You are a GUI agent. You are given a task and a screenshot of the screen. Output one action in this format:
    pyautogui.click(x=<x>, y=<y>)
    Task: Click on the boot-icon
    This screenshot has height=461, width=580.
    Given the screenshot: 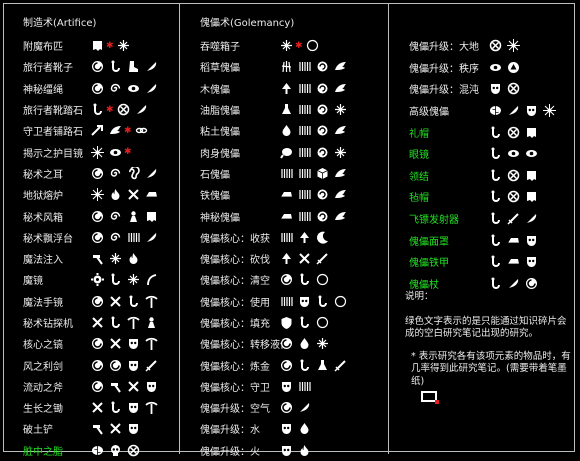 What is the action you would take?
    pyautogui.click(x=133, y=66)
    